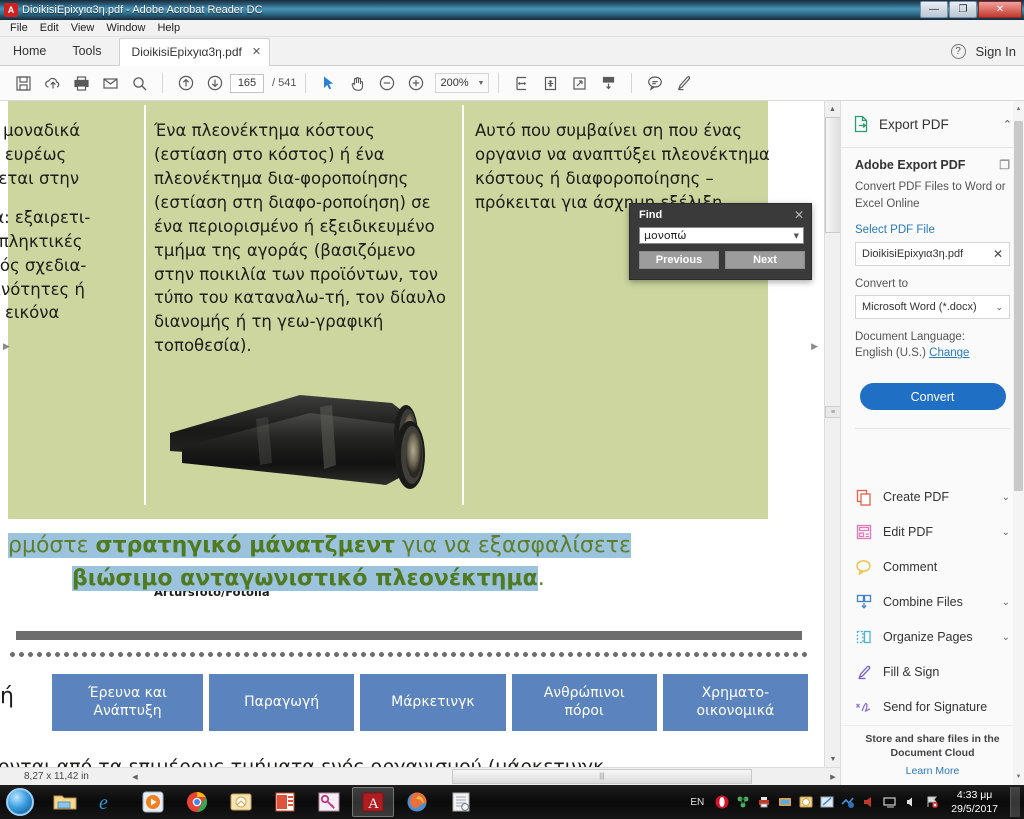 The image size is (1024, 819). Describe the element at coordinates (461, 802) in the screenshot. I see `taskbar-document-icon` at that location.